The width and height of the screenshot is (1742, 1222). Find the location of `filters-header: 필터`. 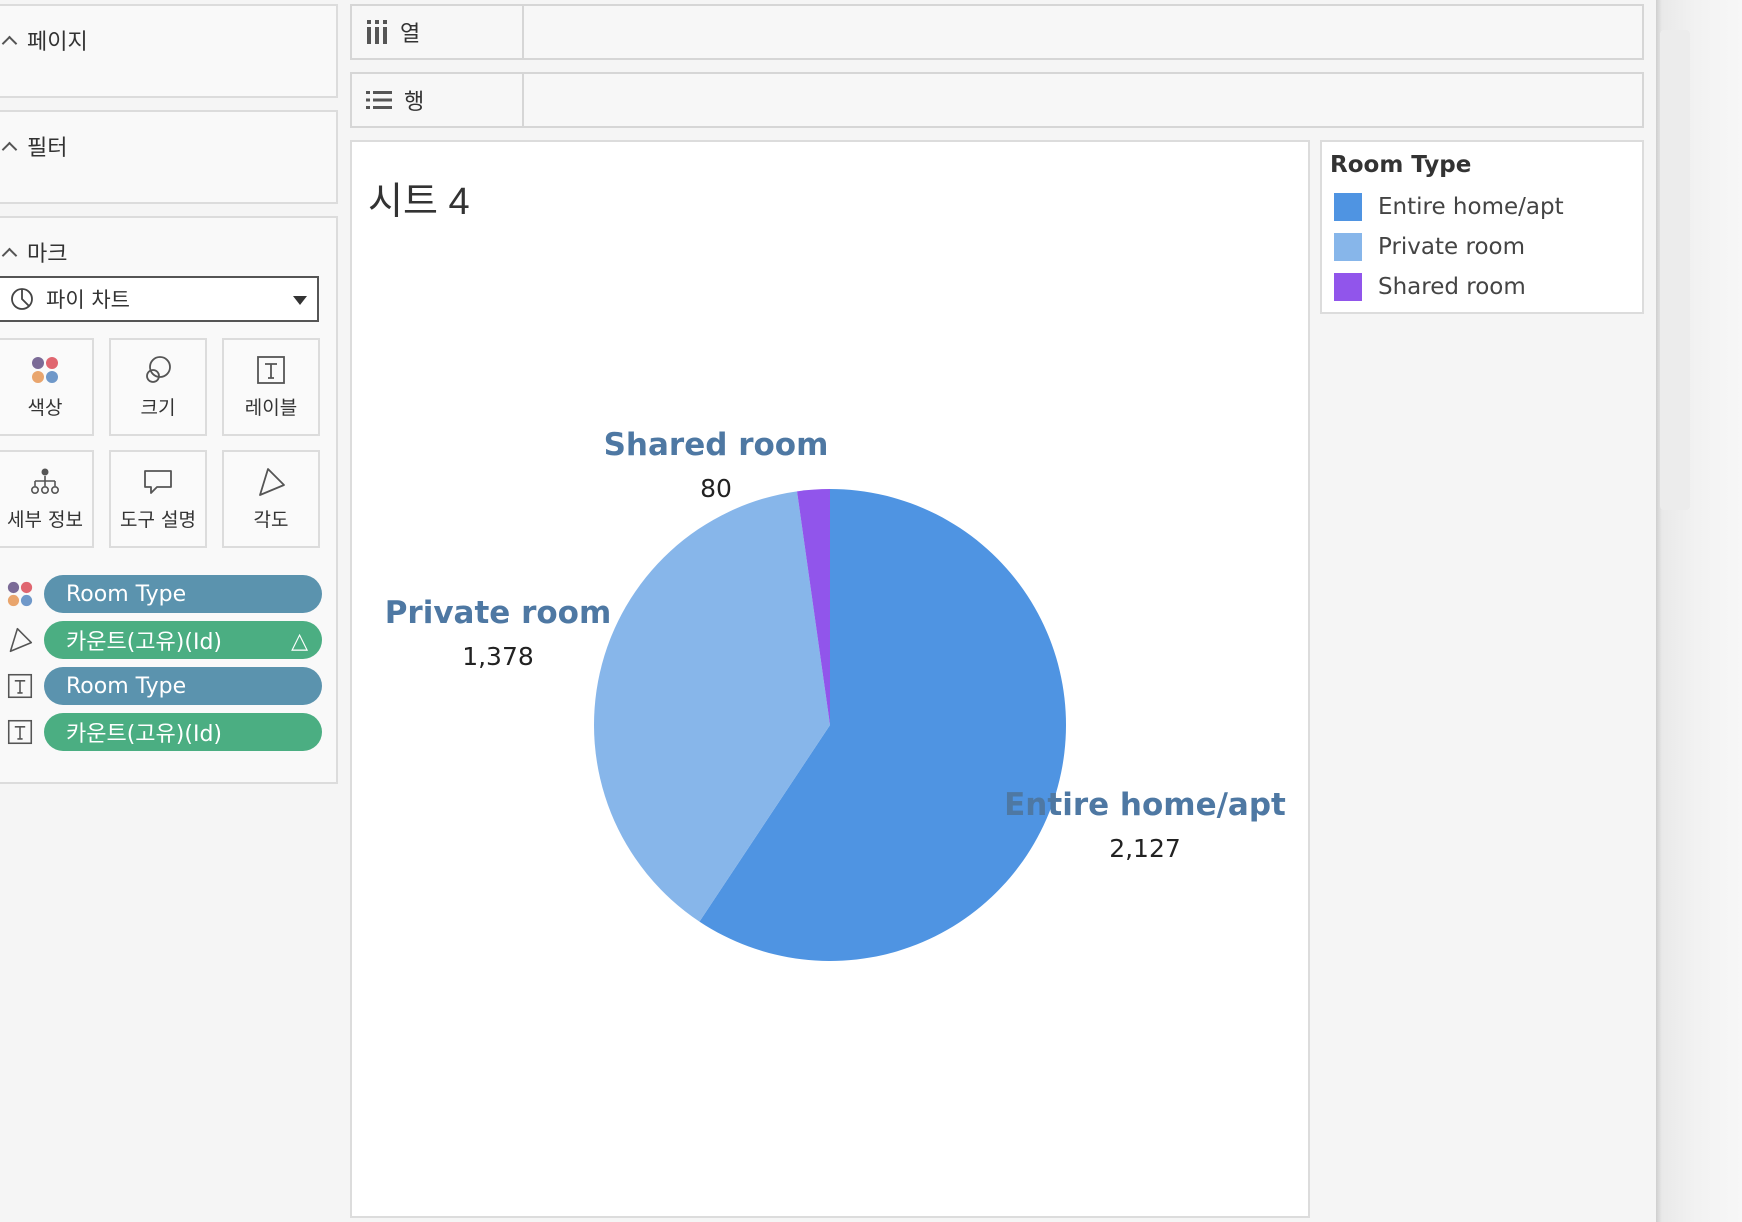

filters-header: 필터 is located at coordinates (33, 146).